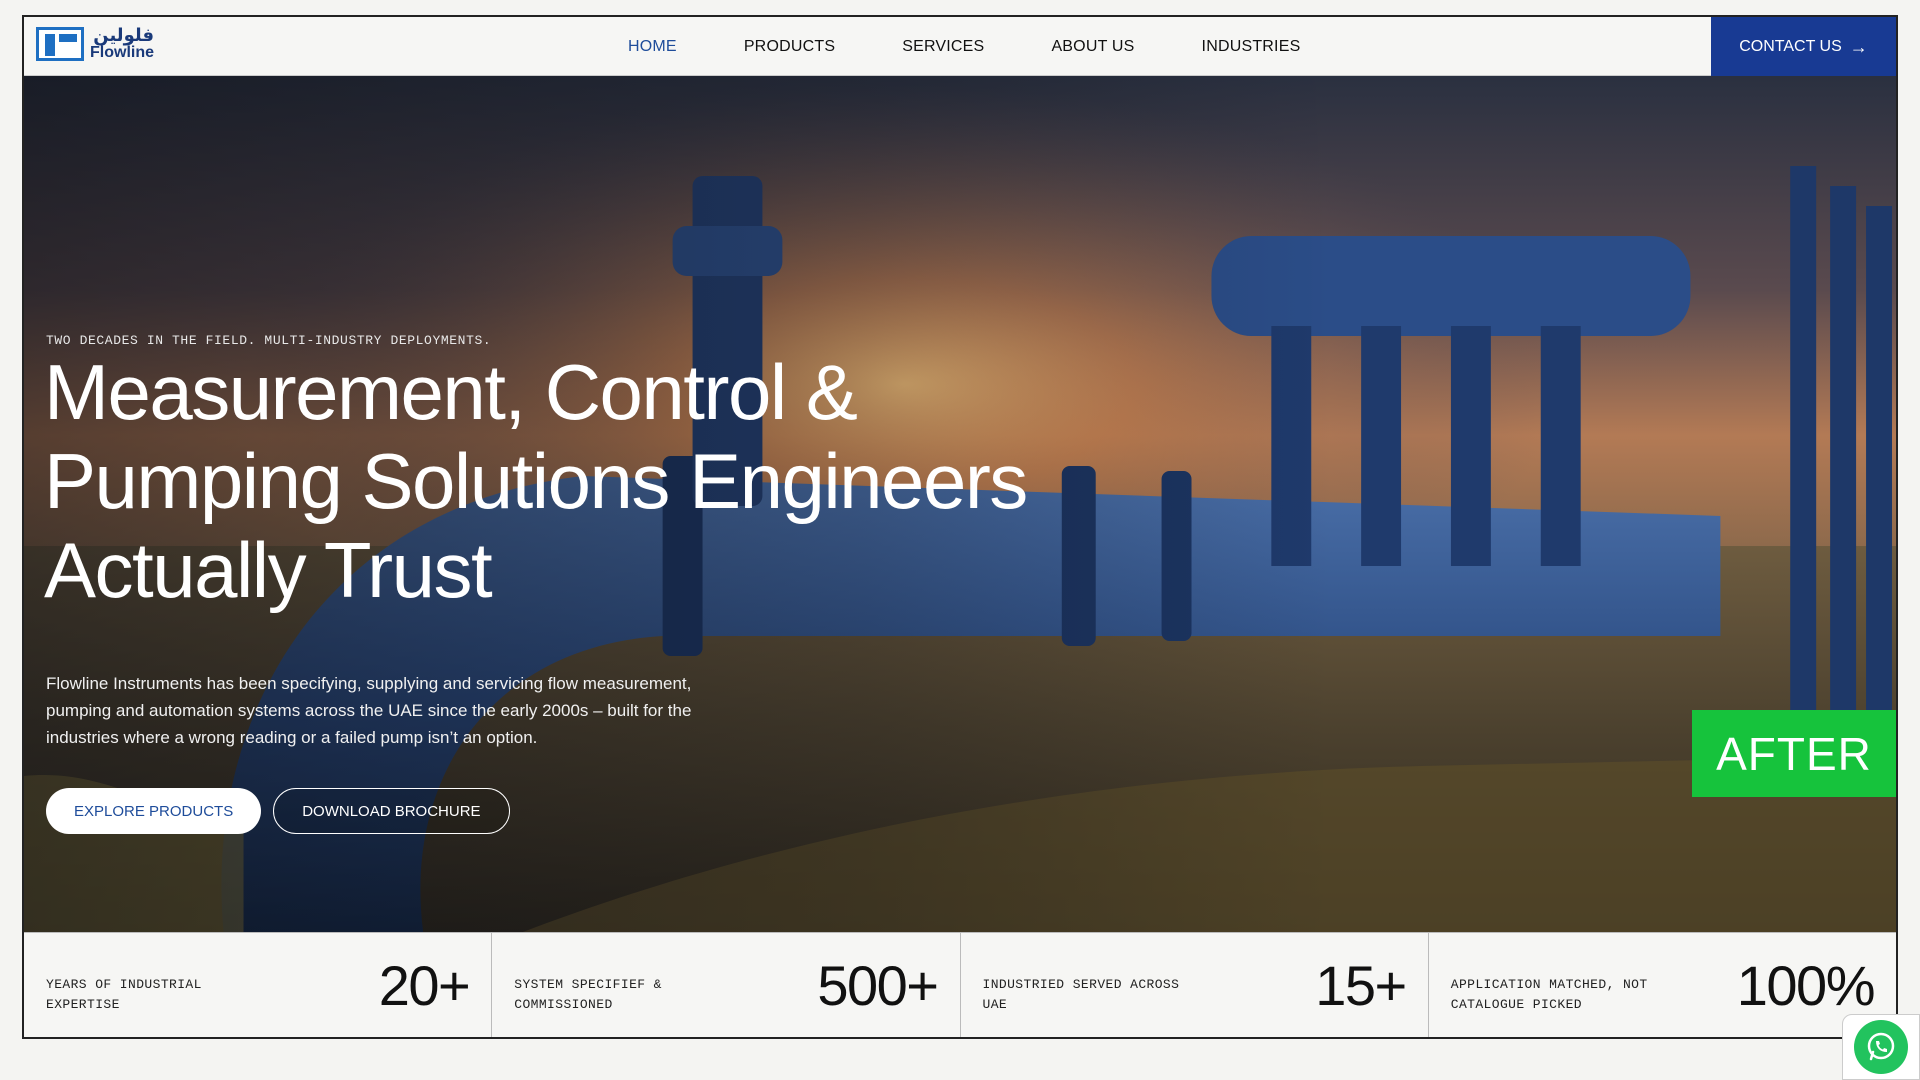  What do you see at coordinates (1806, 985) in the screenshot?
I see `stat-value: 100%` at bounding box center [1806, 985].